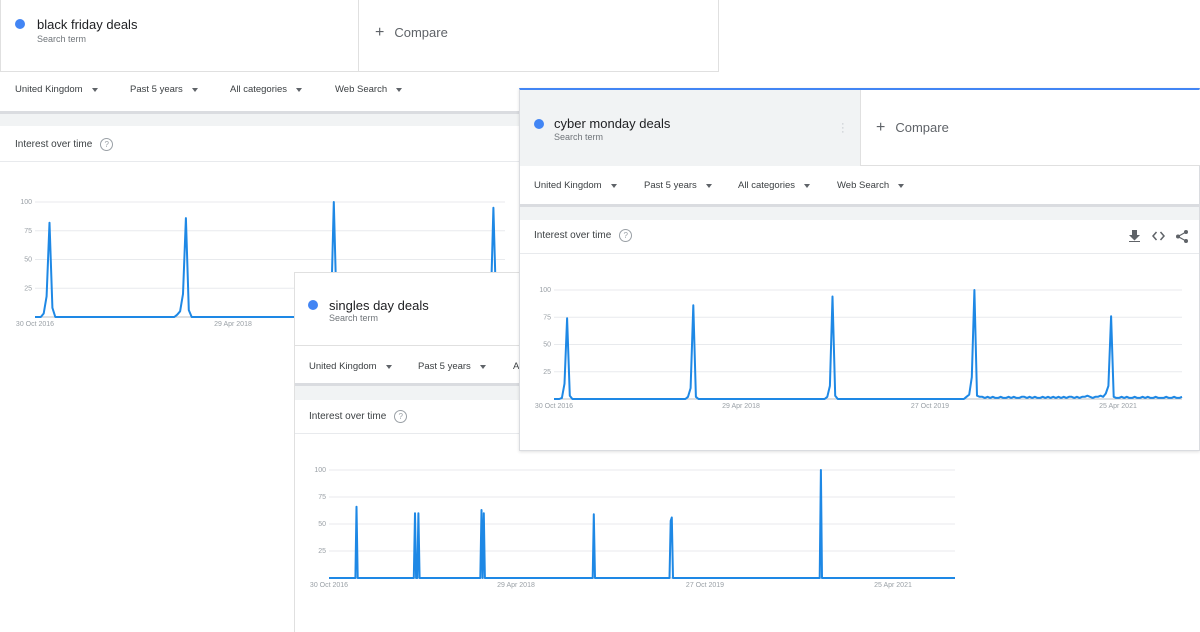 This screenshot has width=1200, height=632. Describe the element at coordinates (690, 128) in the screenshot. I see `search-term-card: cyber monday deals Search term · · ·` at that location.